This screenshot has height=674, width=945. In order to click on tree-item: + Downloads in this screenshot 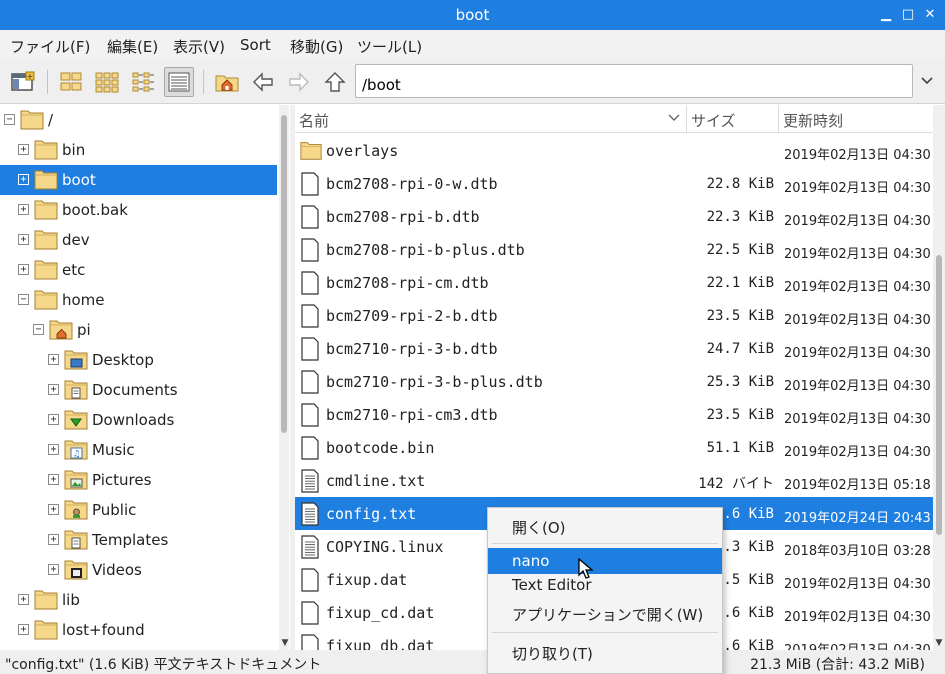, I will do `click(138, 420)`.